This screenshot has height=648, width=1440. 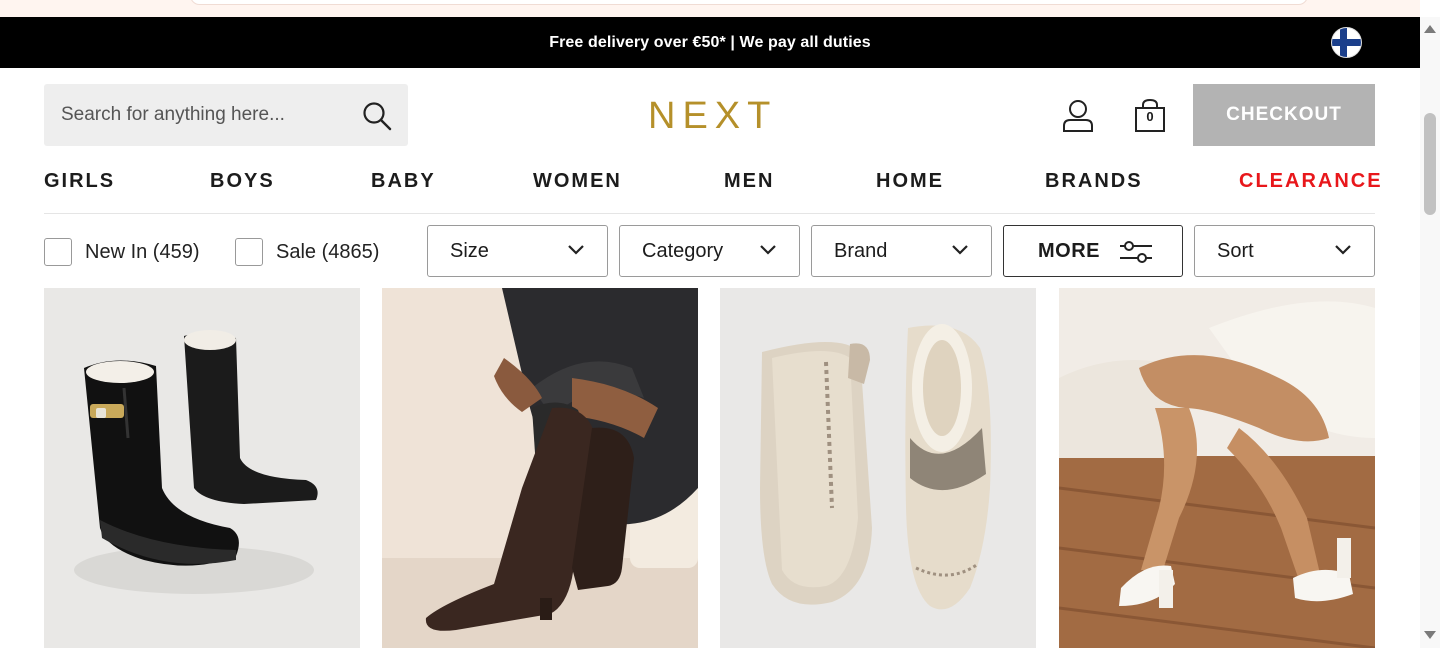 What do you see at coordinates (403, 181) in the screenshot?
I see `nav-item-baby: BABY` at bounding box center [403, 181].